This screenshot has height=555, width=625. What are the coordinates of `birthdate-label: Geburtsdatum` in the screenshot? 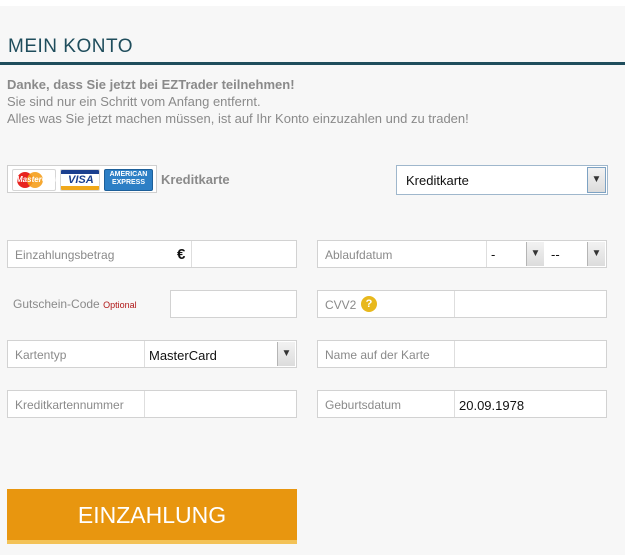 It's located at (363, 405).